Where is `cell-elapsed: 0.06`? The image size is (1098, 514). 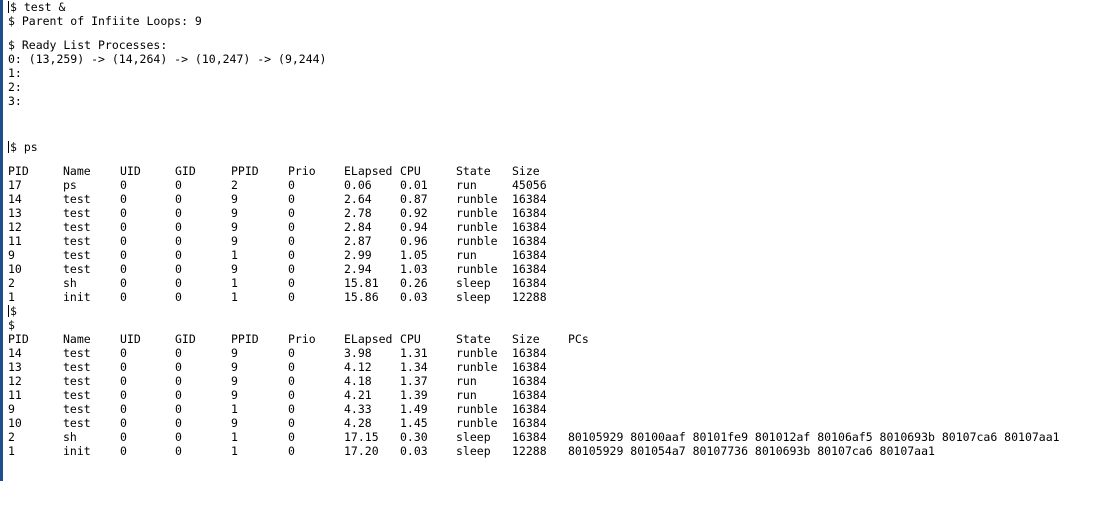 cell-elapsed: 0.06 is located at coordinates (358, 185).